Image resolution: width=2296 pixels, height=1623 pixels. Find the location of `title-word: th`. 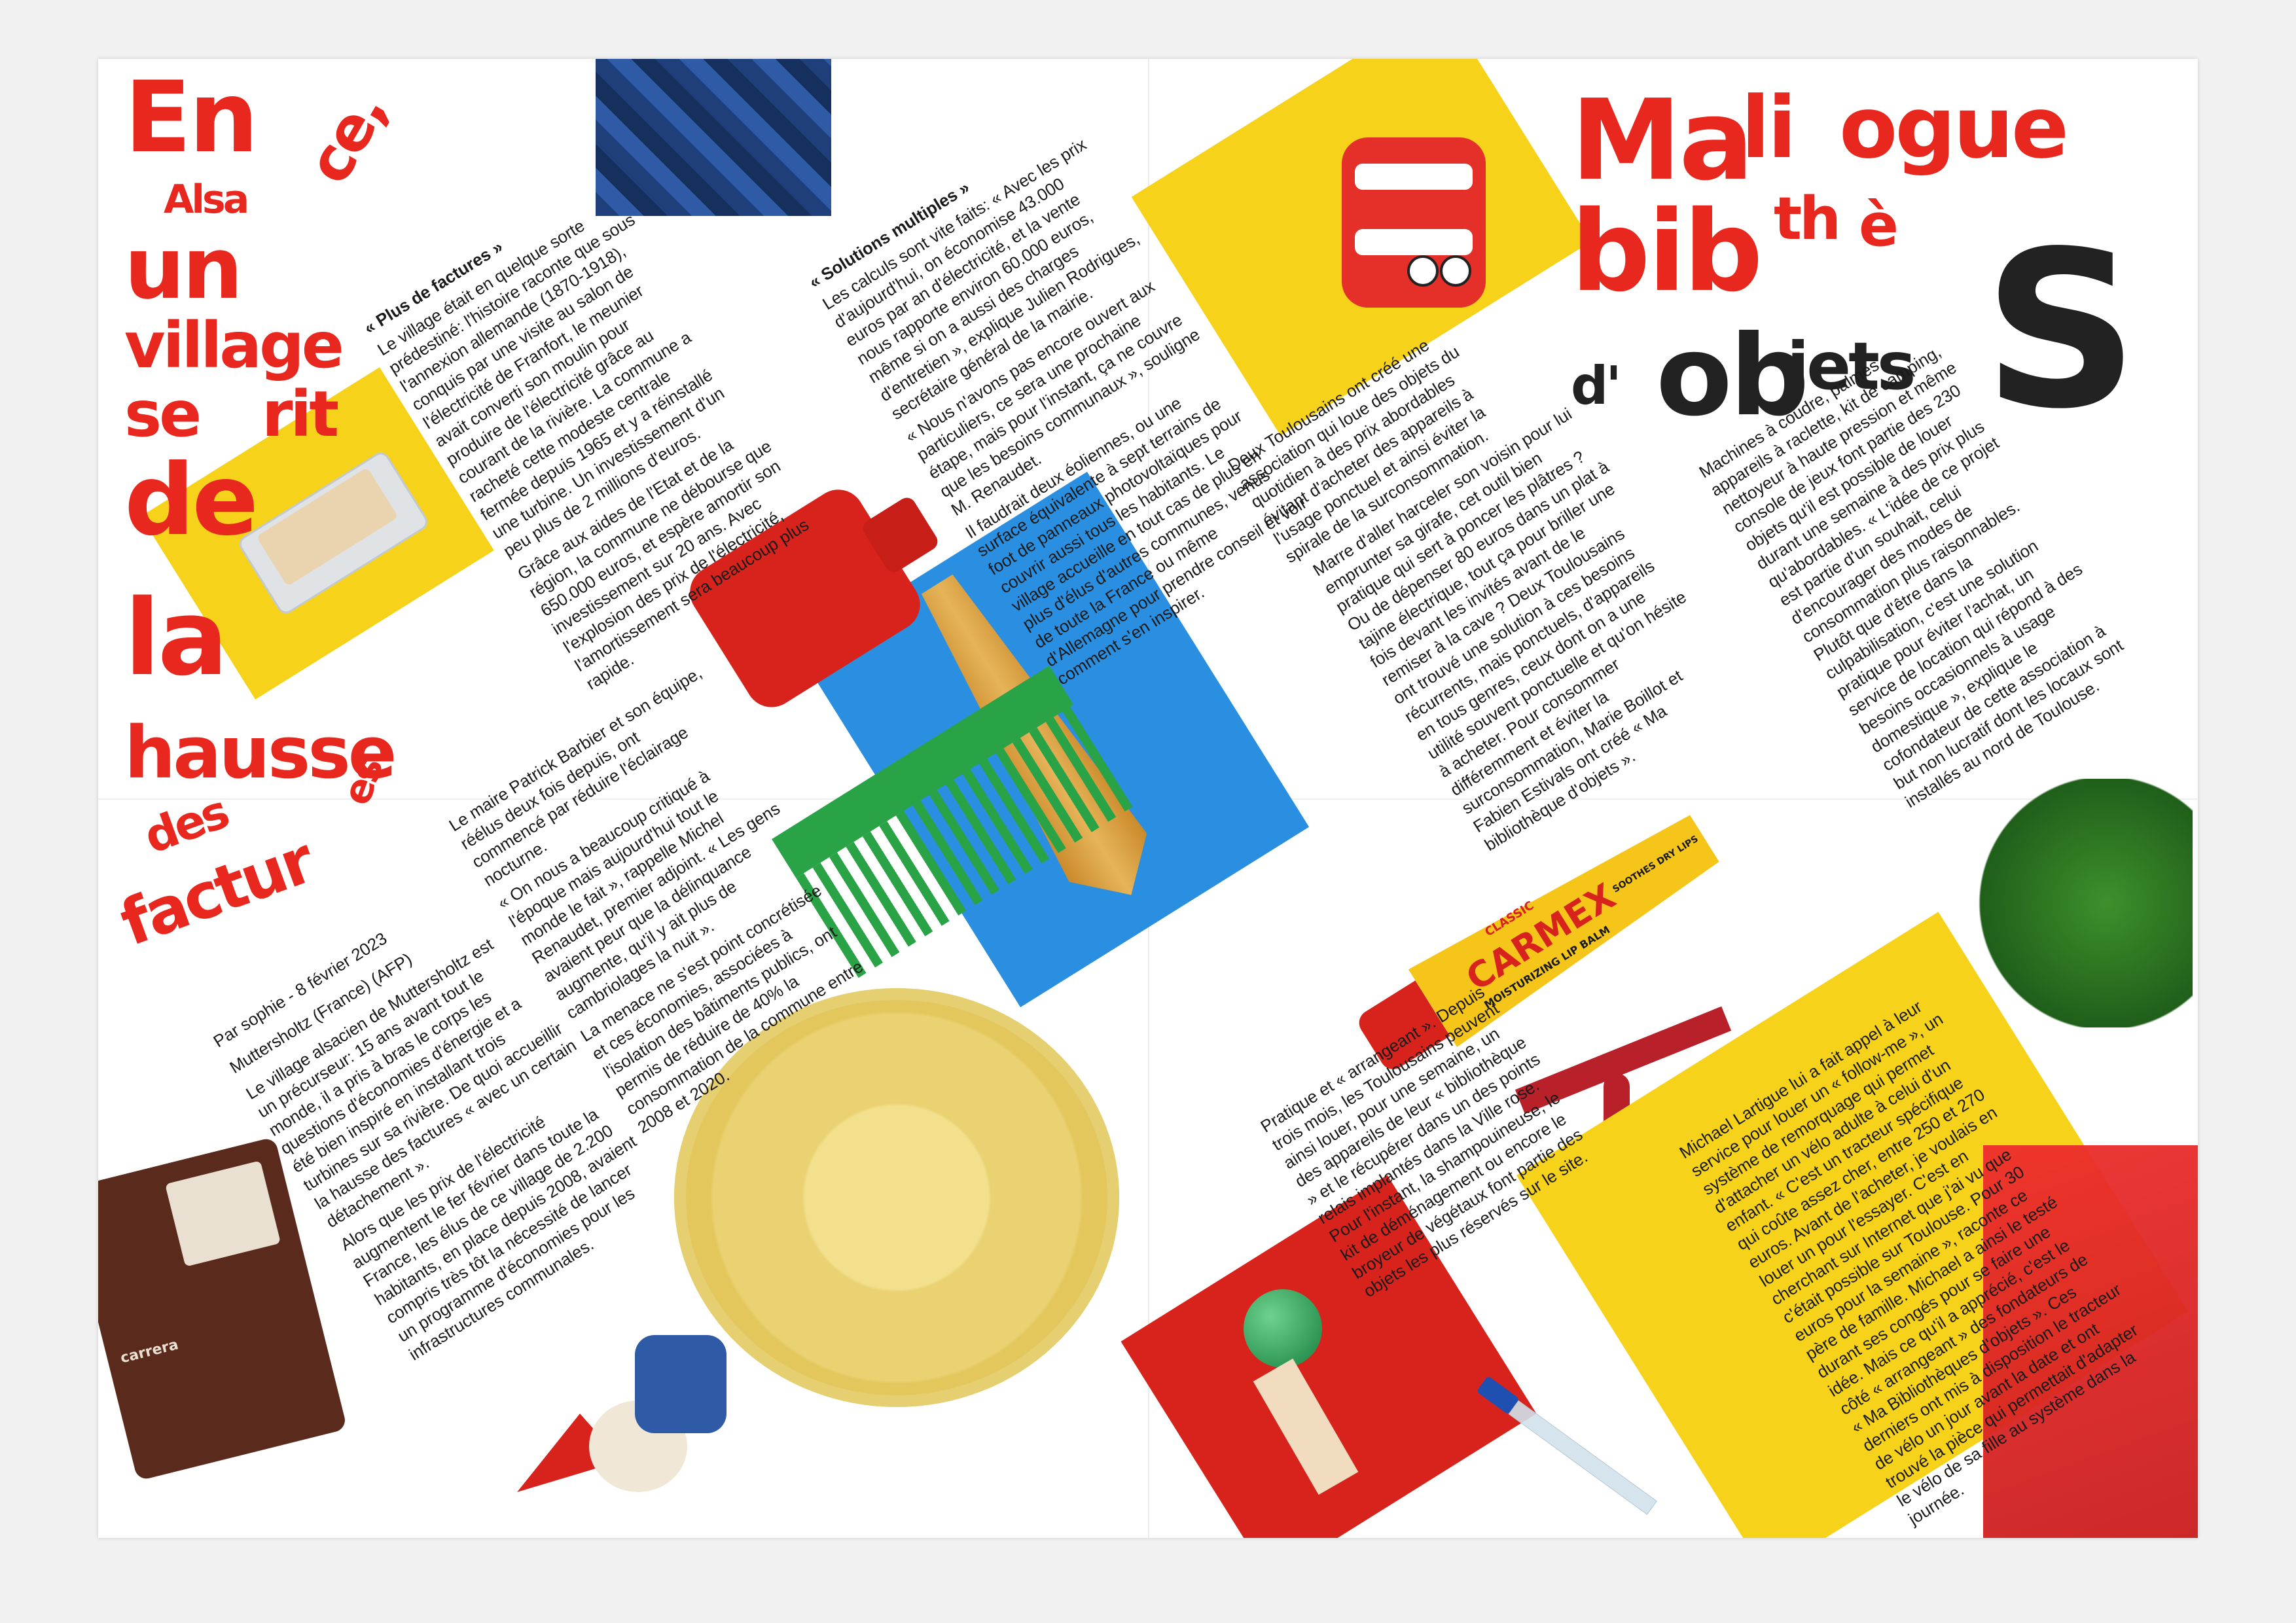

title-word: th is located at coordinates (1807, 219).